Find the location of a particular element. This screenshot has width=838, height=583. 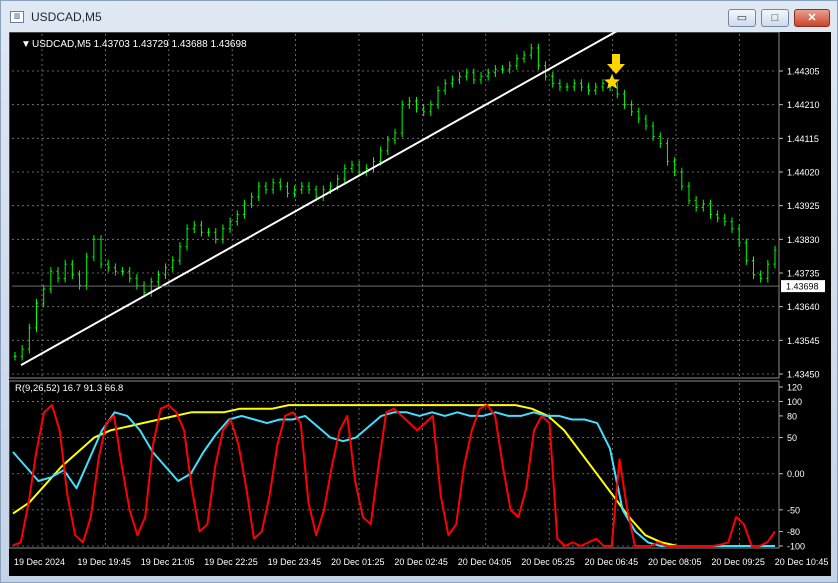

price-tick-label: 1.43450 is located at coordinates (803, 375).